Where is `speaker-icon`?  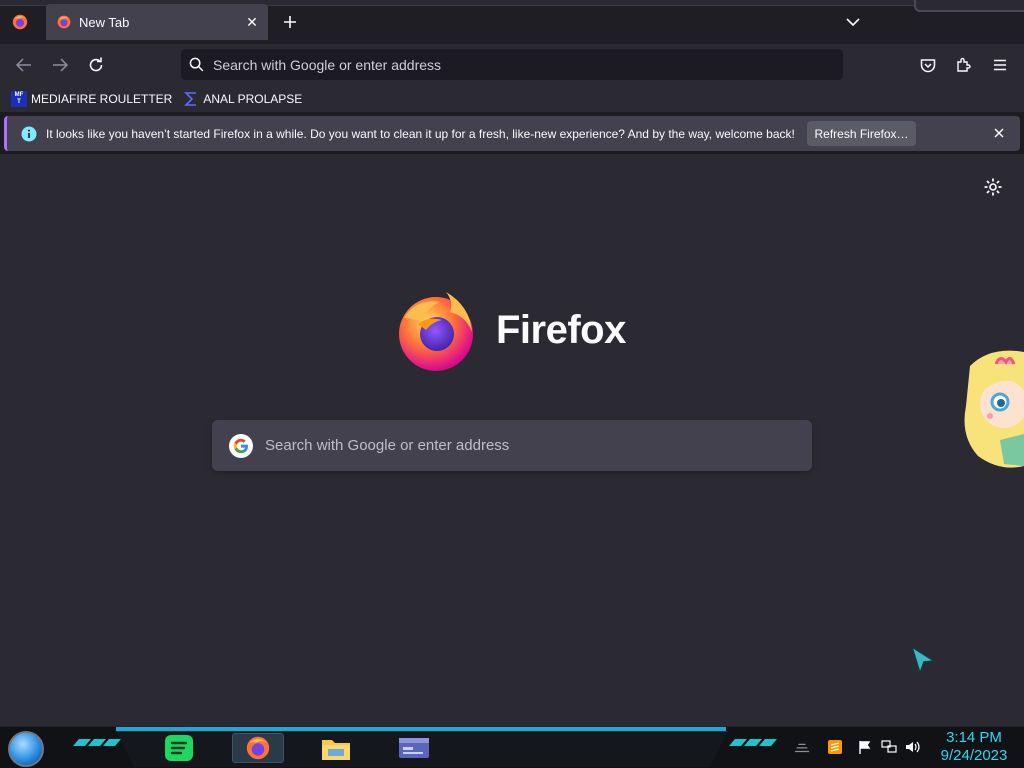 speaker-icon is located at coordinates (913, 747).